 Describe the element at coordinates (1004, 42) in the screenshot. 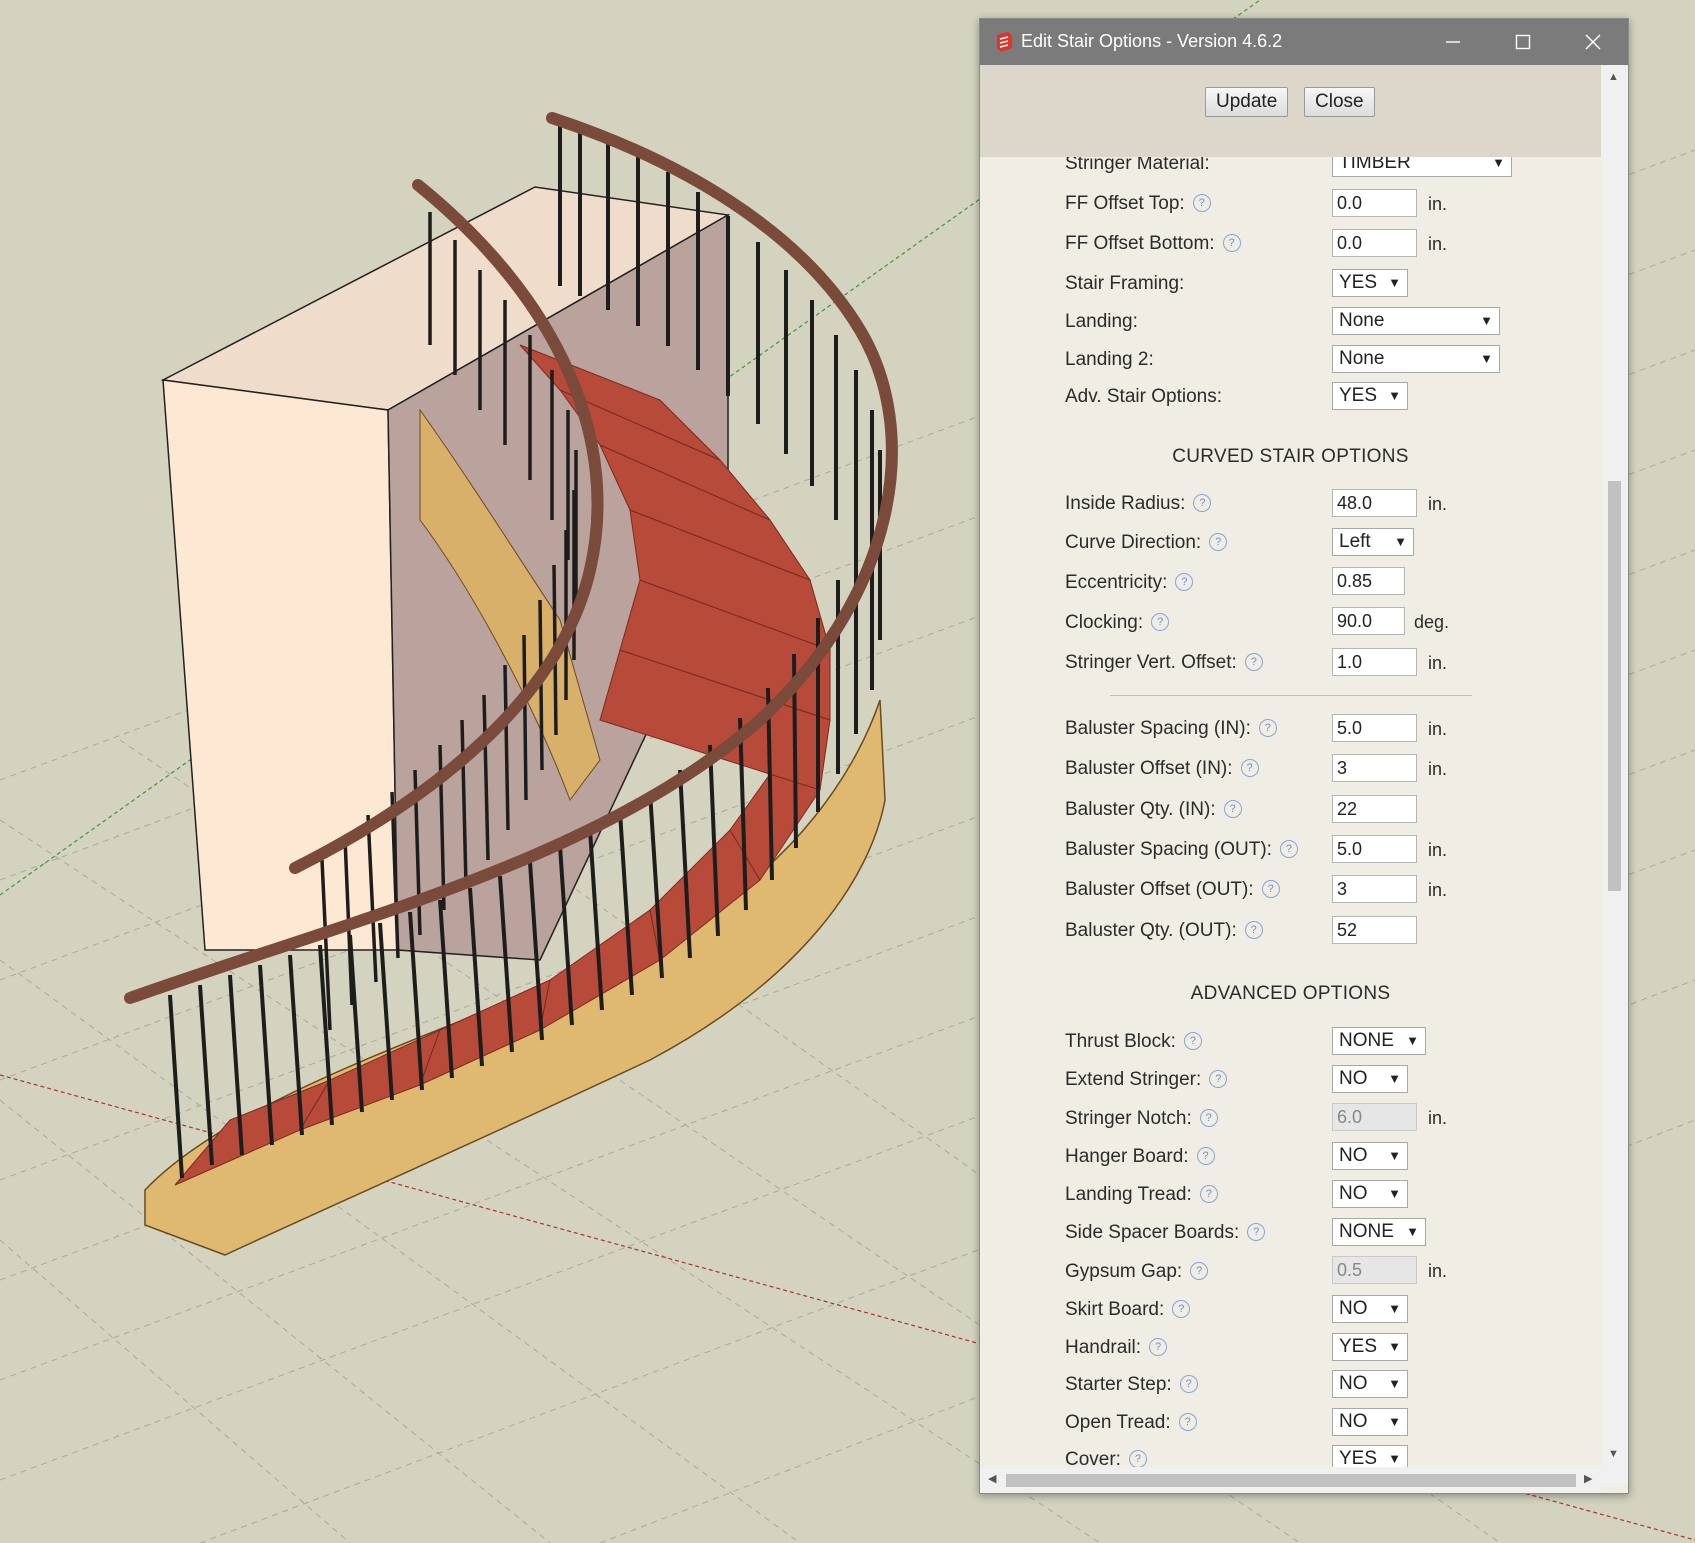

I see `sketchup-app-icon` at that location.